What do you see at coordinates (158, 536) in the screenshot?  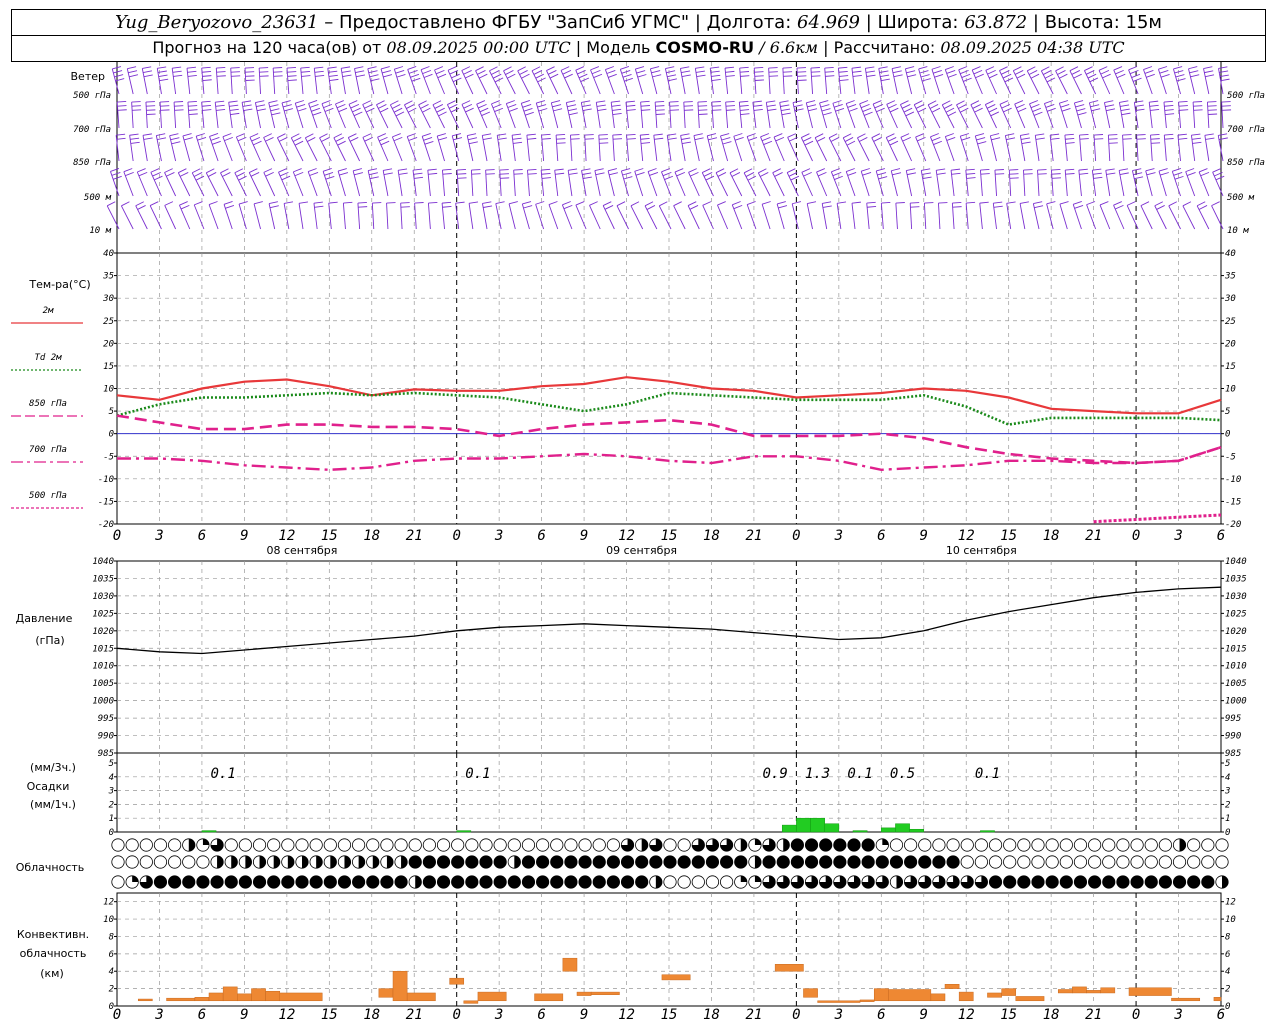 I see `x-tick-label: 3` at bounding box center [158, 536].